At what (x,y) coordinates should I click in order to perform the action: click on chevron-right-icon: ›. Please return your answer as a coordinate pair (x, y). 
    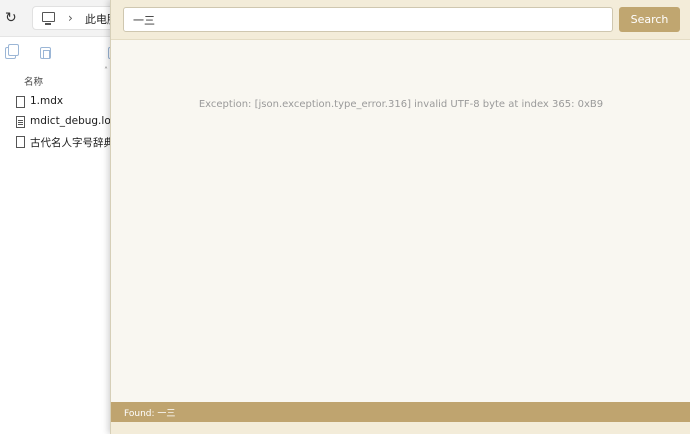
    Looking at the image, I should click on (70, 18).